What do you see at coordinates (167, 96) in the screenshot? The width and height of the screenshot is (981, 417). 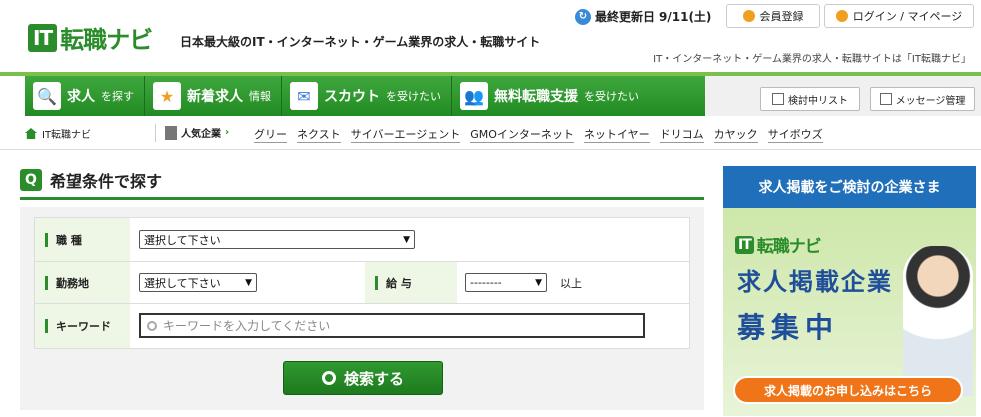 I see `star-icon: ★` at bounding box center [167, 96].